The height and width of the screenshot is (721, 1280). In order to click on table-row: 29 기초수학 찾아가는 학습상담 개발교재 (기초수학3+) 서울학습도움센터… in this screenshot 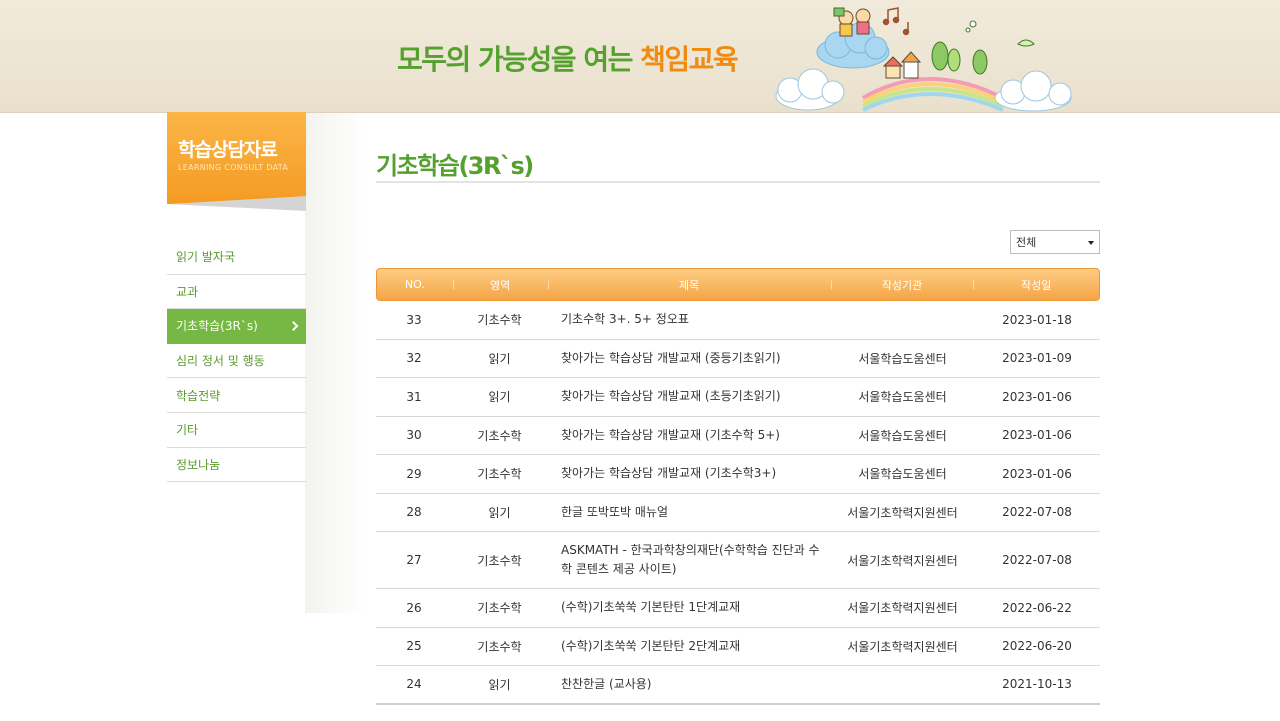, I will do `click(738, 474)`.